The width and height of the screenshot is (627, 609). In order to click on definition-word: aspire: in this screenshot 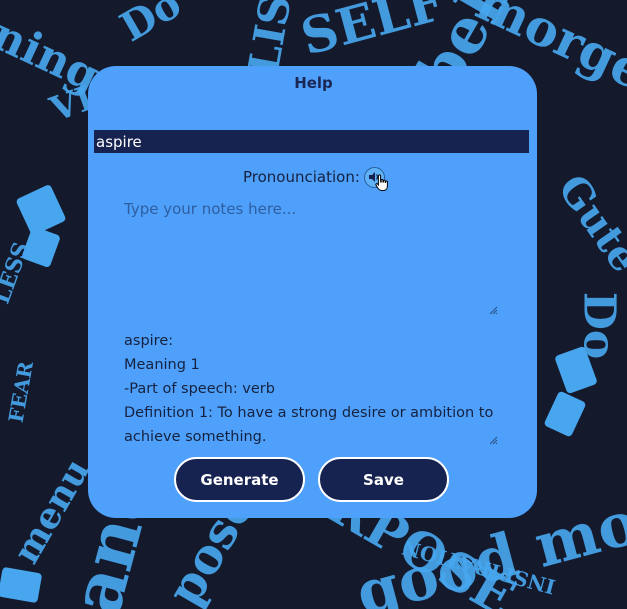, I will do `click(149, 341)`.